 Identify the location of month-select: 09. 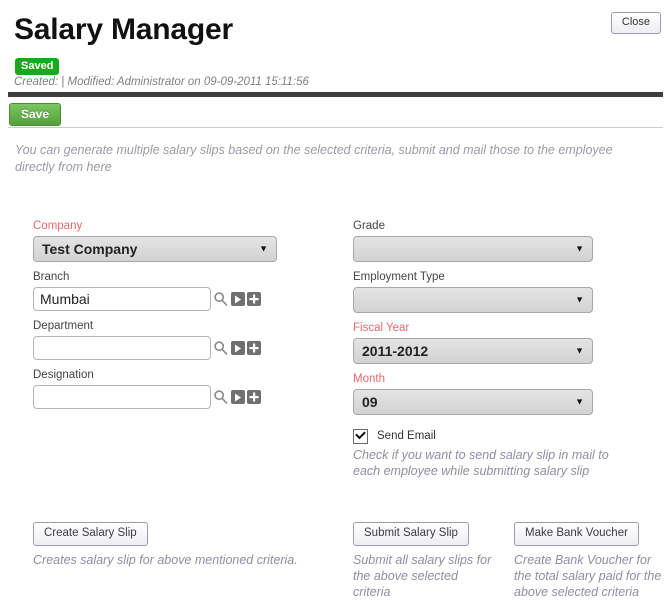
(473, 402).